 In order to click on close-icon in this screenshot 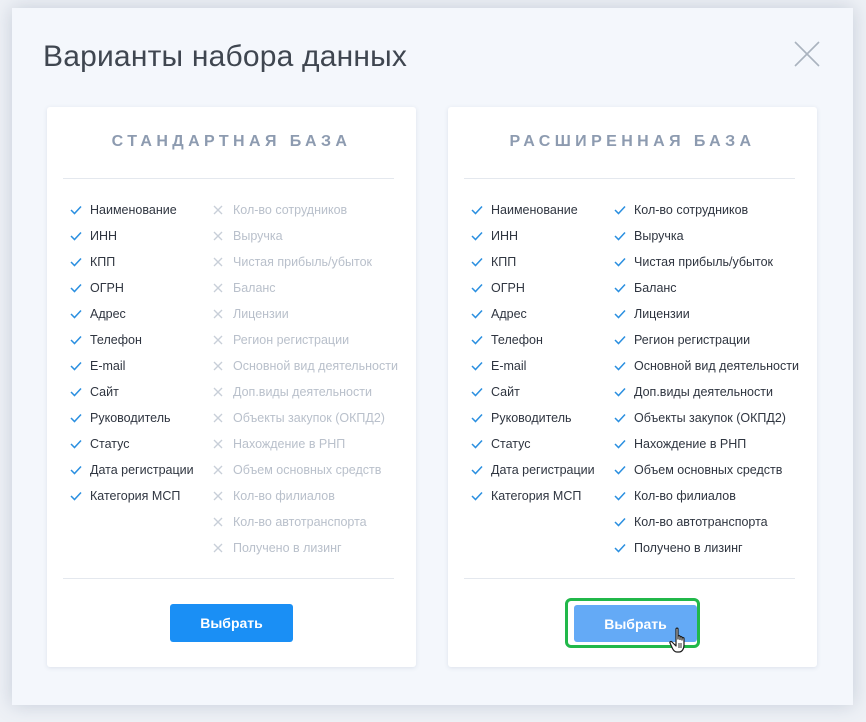, I will do `click(807, 54)`.